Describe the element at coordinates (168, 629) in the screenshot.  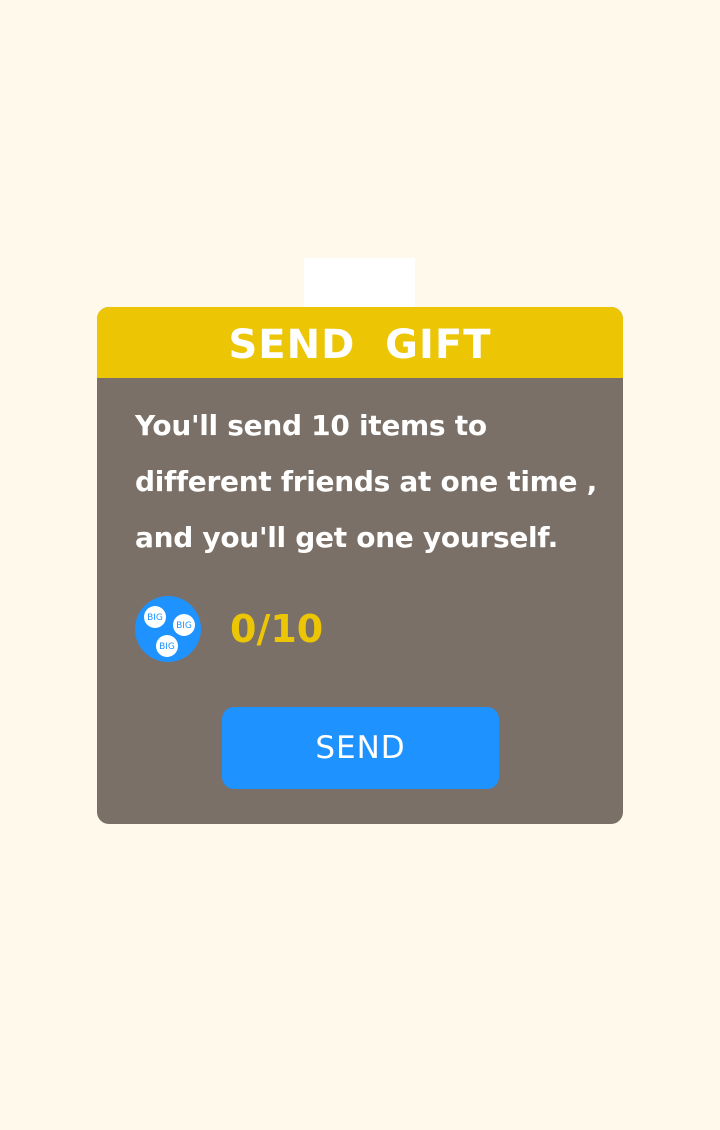
I see `big-coins-icon: BIG BIG BIG` at that location.